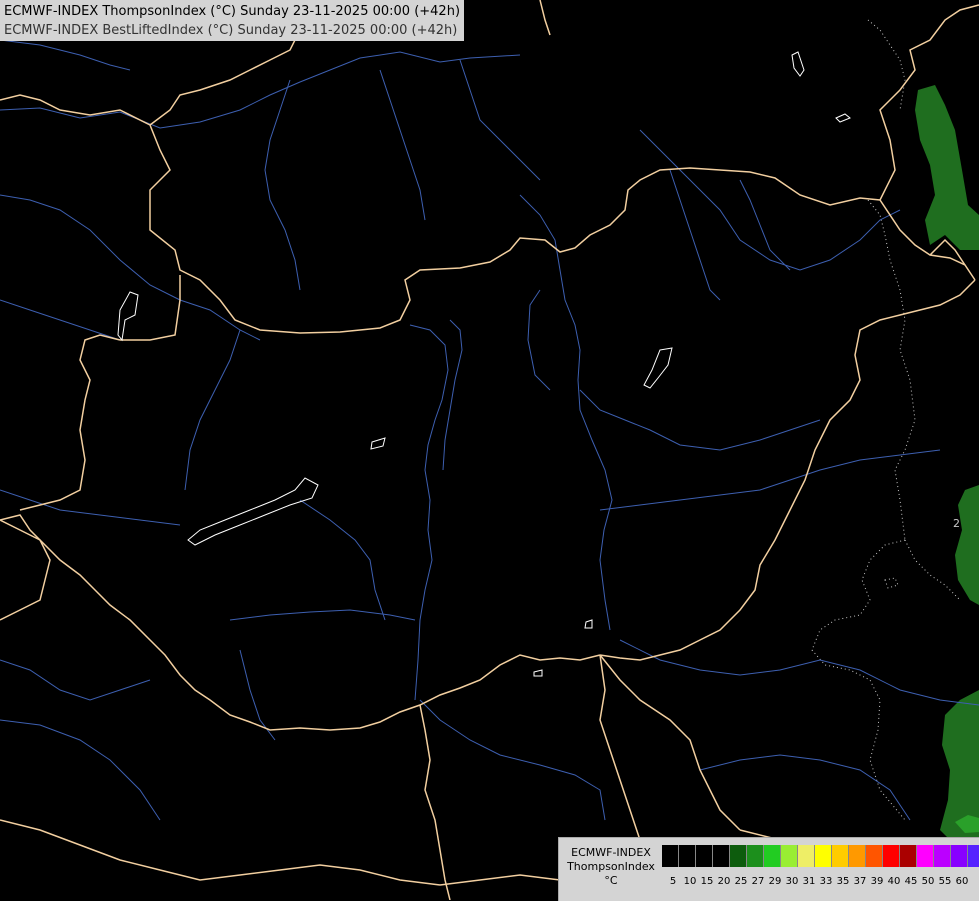  I want to click on legend-label-index: ThompsonIndex, so click(611, 866).